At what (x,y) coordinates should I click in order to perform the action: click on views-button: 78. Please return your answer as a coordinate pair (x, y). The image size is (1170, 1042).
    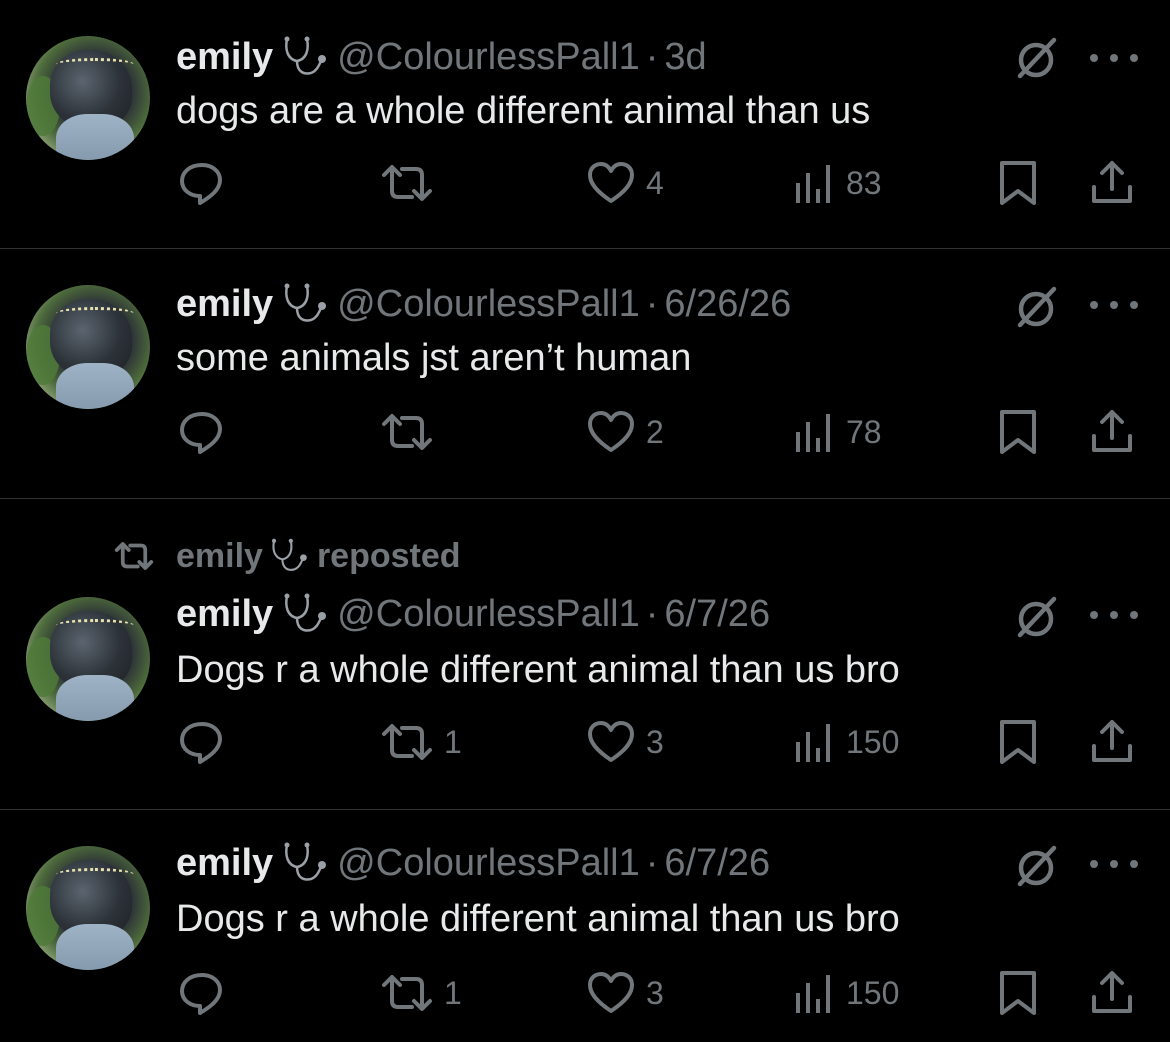
    Looking at the image, I should click on (837, 432).